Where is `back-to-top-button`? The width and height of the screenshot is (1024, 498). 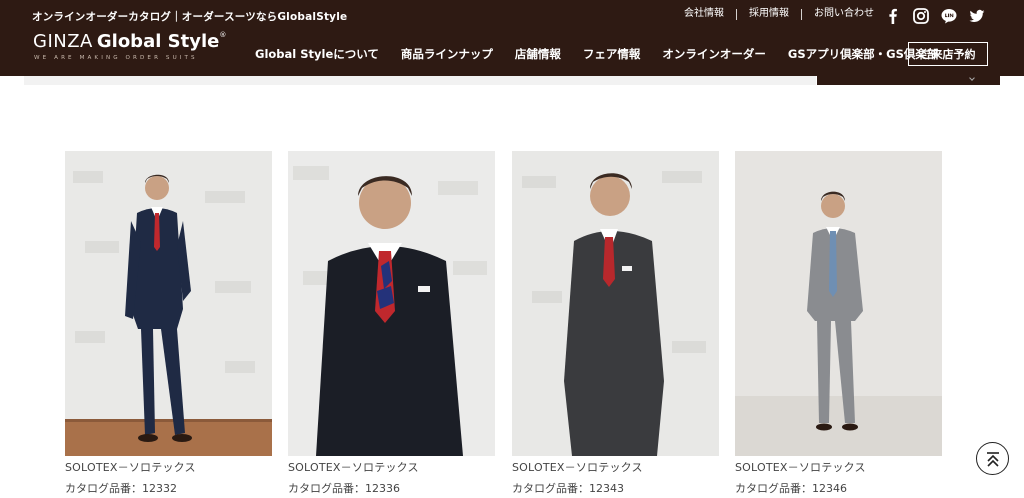
back-to-top-button is located at coordinates (992, 458).